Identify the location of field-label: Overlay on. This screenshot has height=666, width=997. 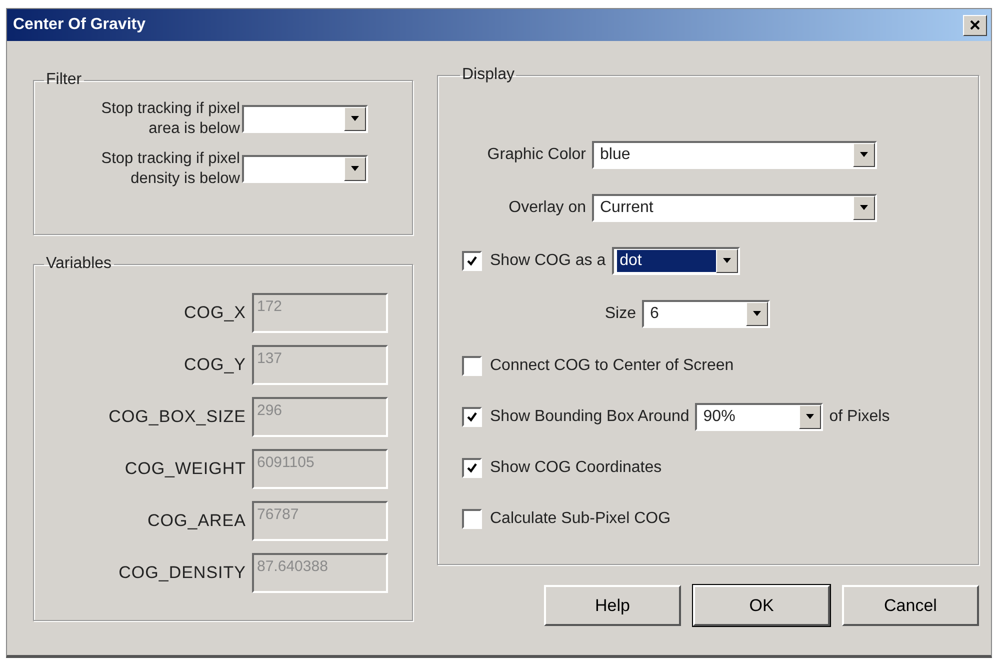
(547, 207).